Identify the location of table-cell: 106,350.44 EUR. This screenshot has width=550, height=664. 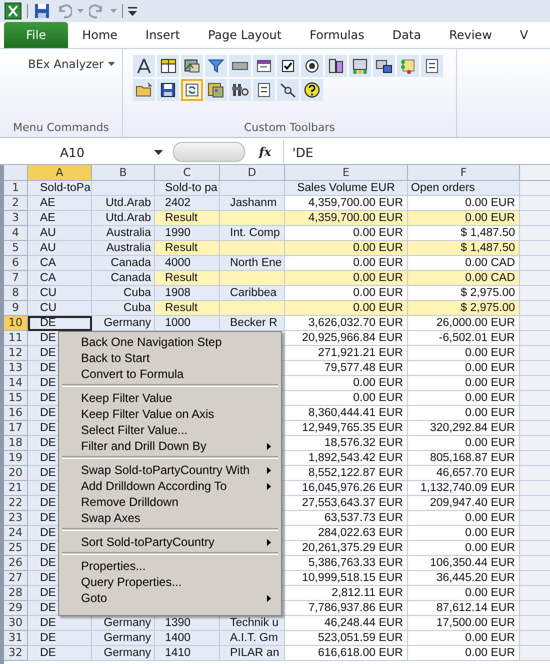
(464, 563).